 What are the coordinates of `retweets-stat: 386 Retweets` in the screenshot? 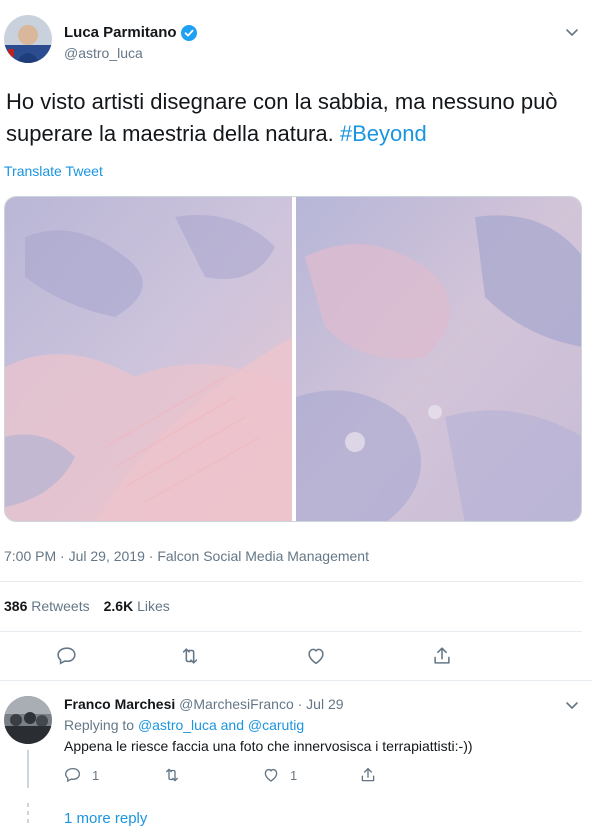 It's located at (47, 606).